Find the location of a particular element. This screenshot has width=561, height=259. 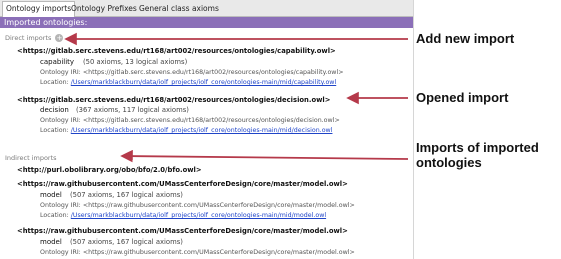

annotation-line: ontologies is located at coordinates (449, 162).